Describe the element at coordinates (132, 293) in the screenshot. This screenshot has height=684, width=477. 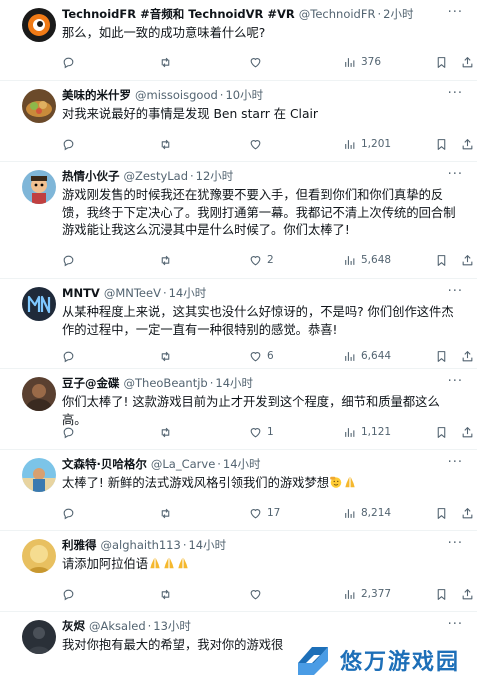
I see `user-handle: @MNTeeV` at that location.